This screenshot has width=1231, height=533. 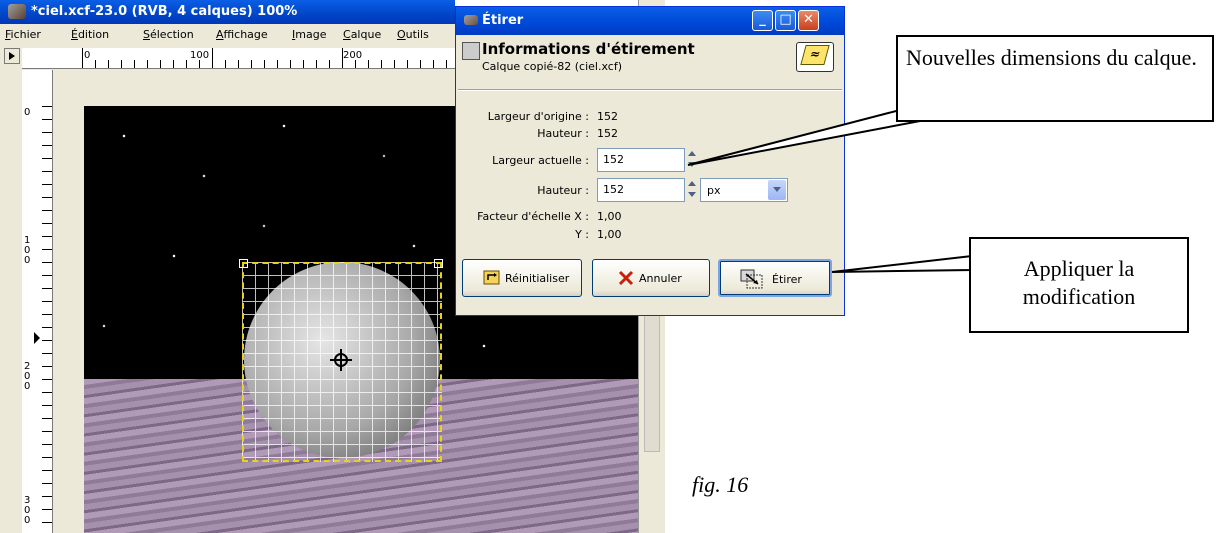 What do you see at coordinates (1051, 57) in the screenshot?
I see `dimensions-callout-text: Nouvelles dimensions du calque.` at bounding box center [1051, 57].